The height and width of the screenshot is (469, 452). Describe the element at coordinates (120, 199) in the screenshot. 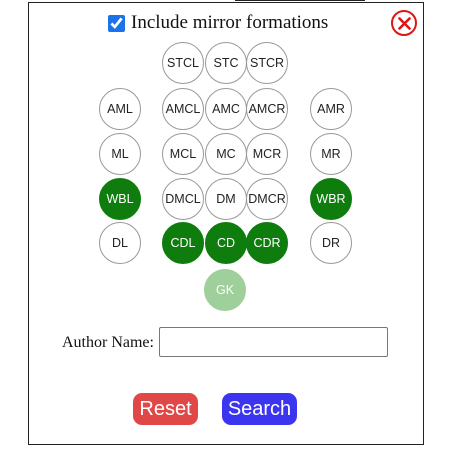

I see `position-wbl: WBL` at that location.